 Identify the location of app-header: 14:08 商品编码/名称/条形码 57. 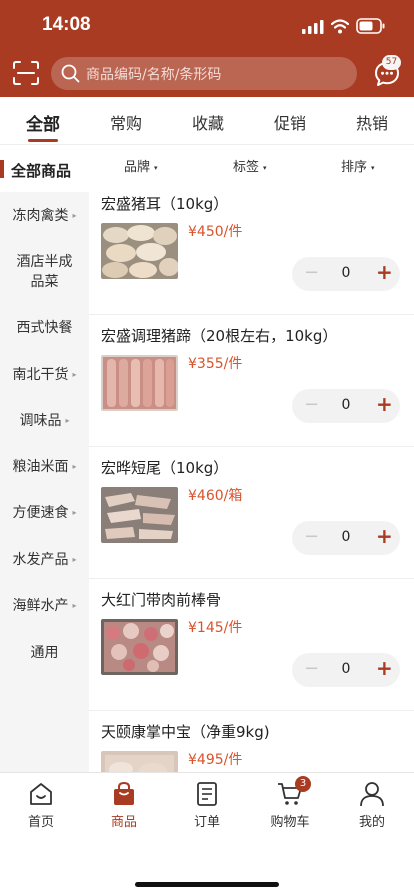
(207, 48).